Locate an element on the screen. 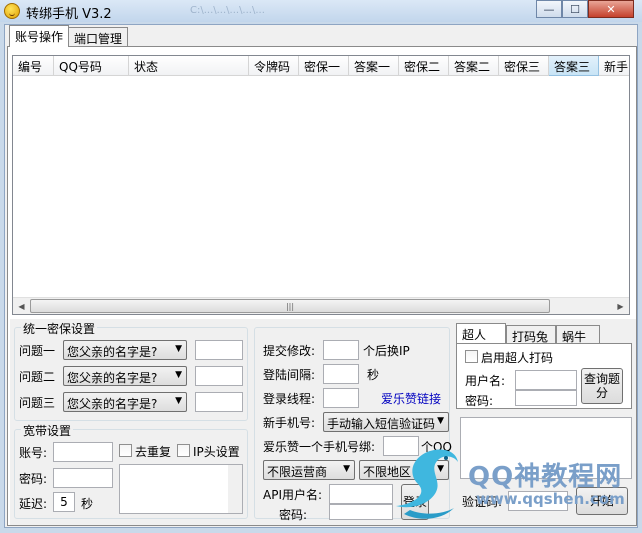 The image size is (642, 533). security-group-title: 统一密保设置 is located at coordinates (59, 328).